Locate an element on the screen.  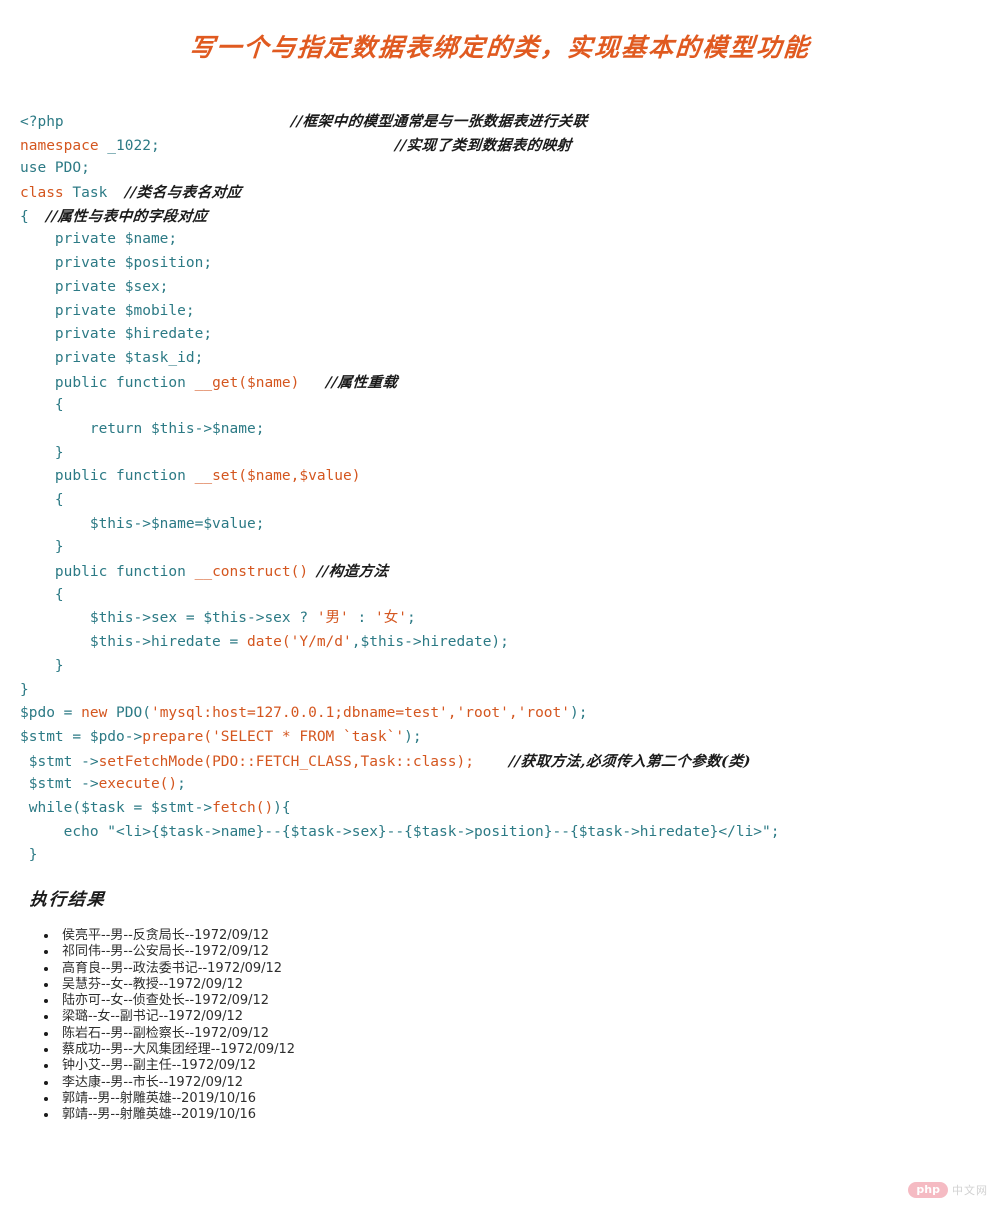
code-token: private $task_id; is located at coordinates (129, 357).